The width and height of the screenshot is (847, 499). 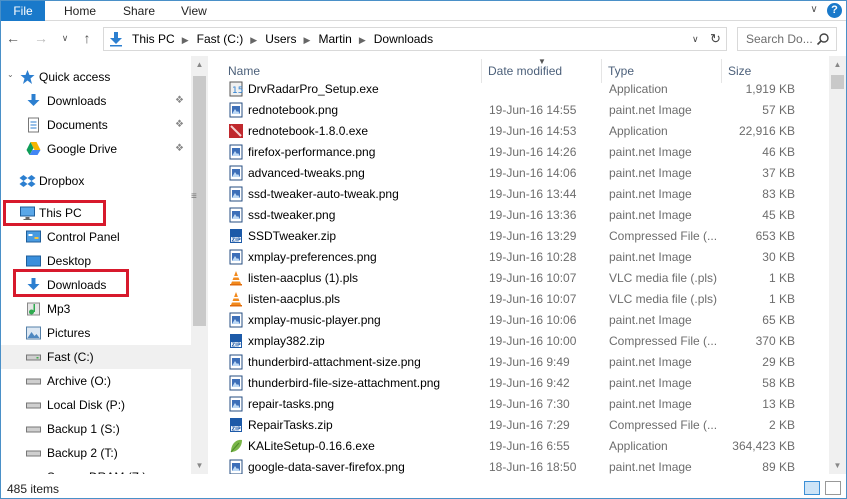 I want to click on crumb-downloads: Downloads, so click(x=403, y=39).